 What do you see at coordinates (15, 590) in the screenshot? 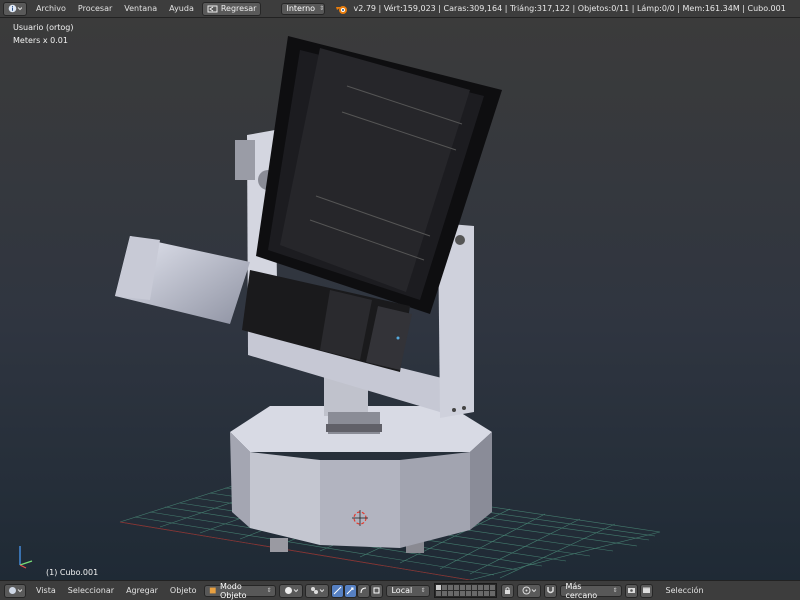
I see `3d-view-icon` at bounding box center [15, 590].